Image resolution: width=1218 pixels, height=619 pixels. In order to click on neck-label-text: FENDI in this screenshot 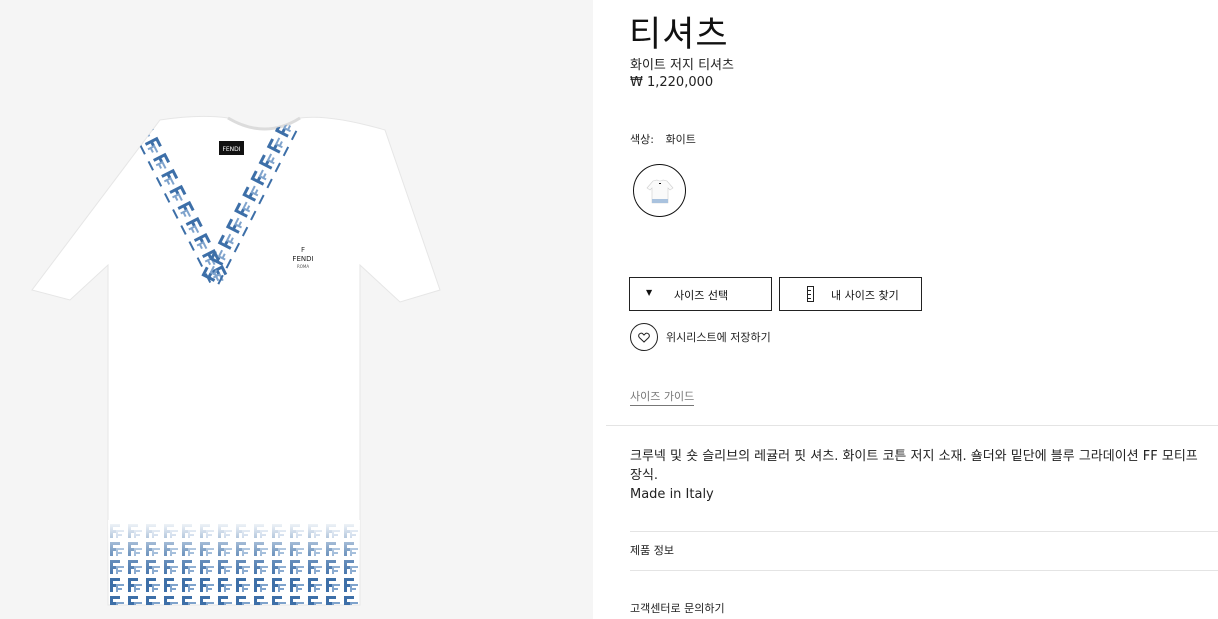, I will do `click(231, 149)`.